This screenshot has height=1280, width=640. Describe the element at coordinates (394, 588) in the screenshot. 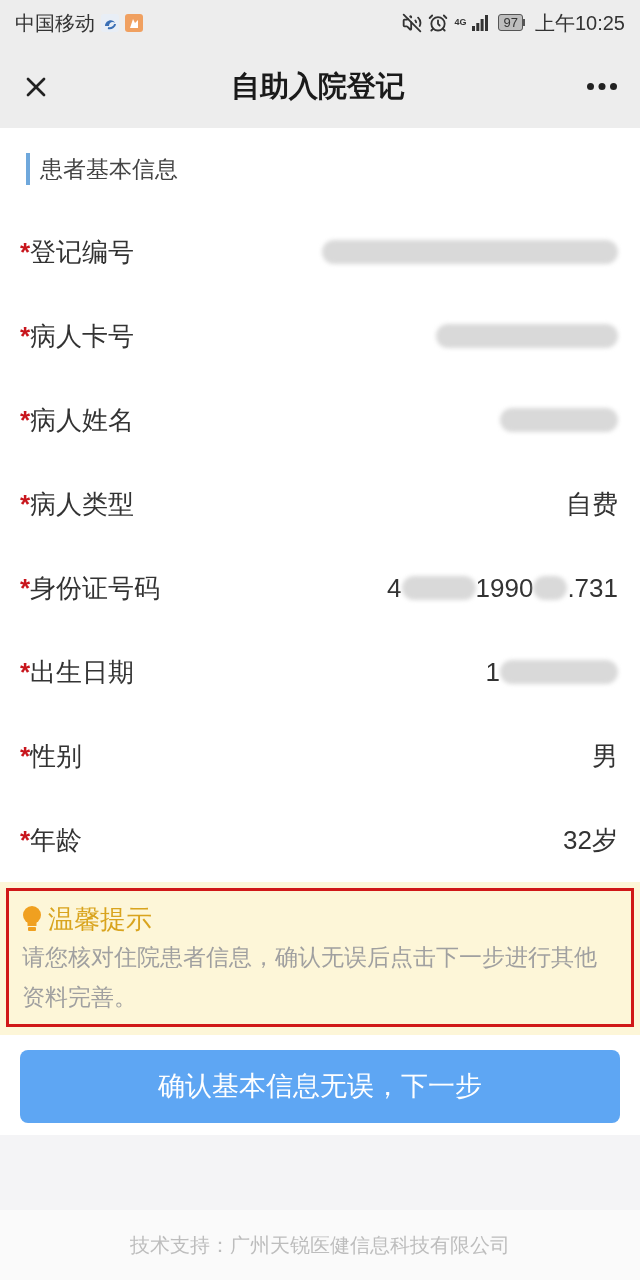

I see `field-value: 4` at that location.